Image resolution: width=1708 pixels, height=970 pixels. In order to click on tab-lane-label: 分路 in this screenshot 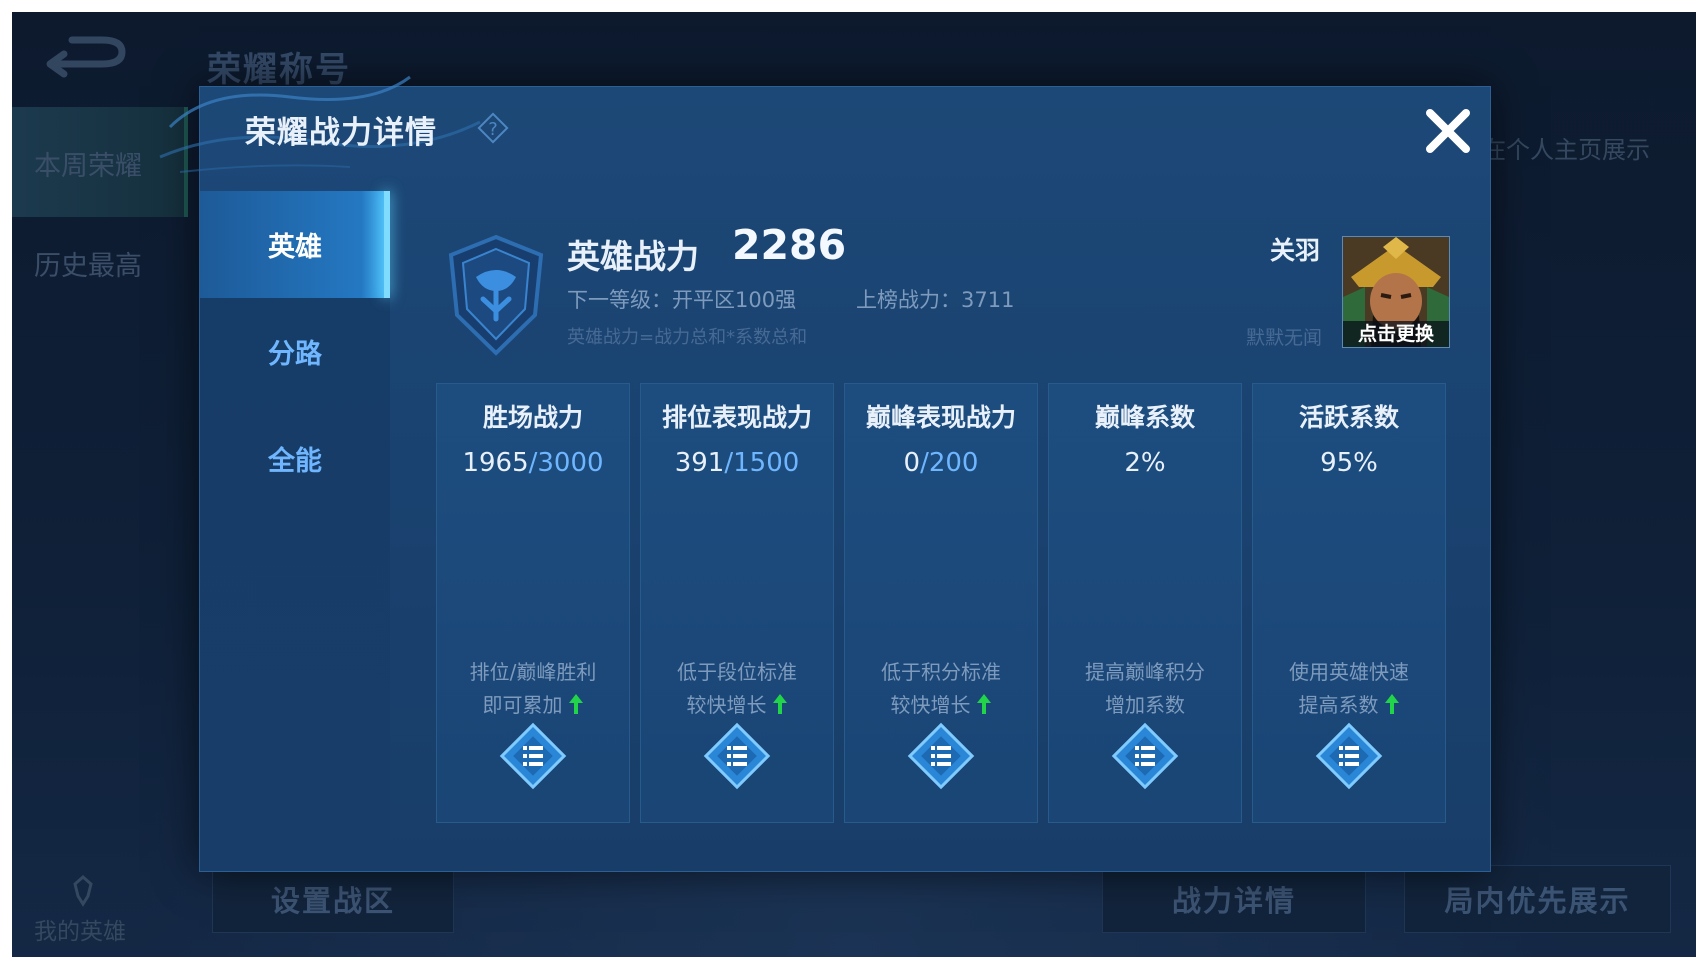, I will do `click(295, 354)`.